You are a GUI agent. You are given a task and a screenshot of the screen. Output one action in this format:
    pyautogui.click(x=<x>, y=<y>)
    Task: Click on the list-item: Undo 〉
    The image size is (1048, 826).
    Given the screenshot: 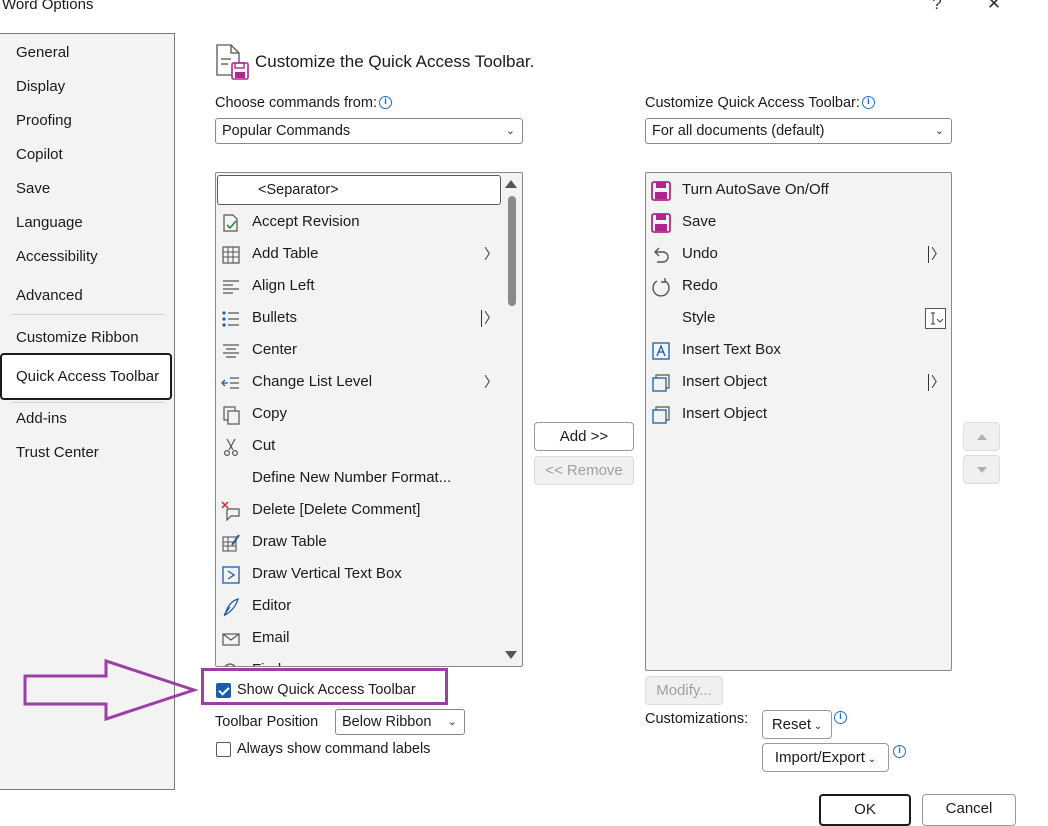 What is the action you would take?
    pyautogui.click(x=798, y=254)
    